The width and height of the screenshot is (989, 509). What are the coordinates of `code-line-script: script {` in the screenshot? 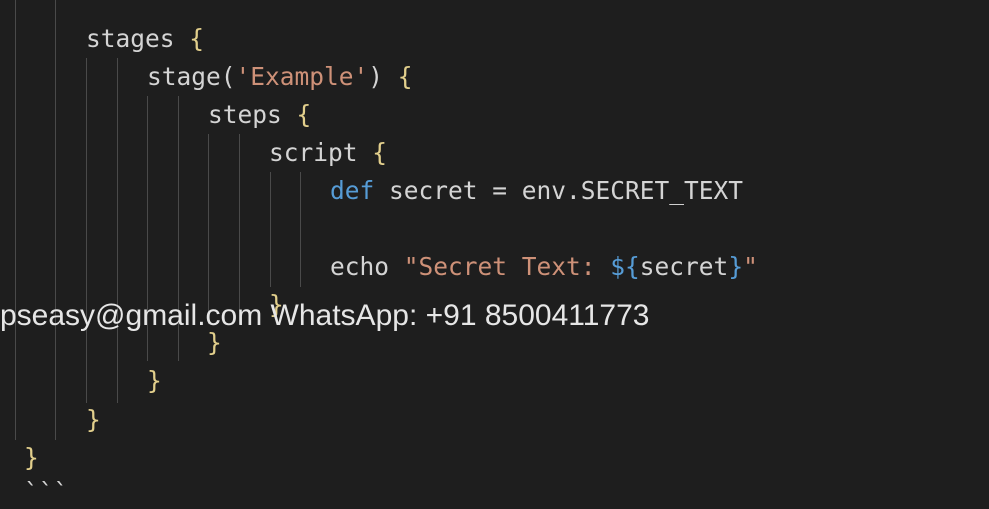 It's located at (328, 153).